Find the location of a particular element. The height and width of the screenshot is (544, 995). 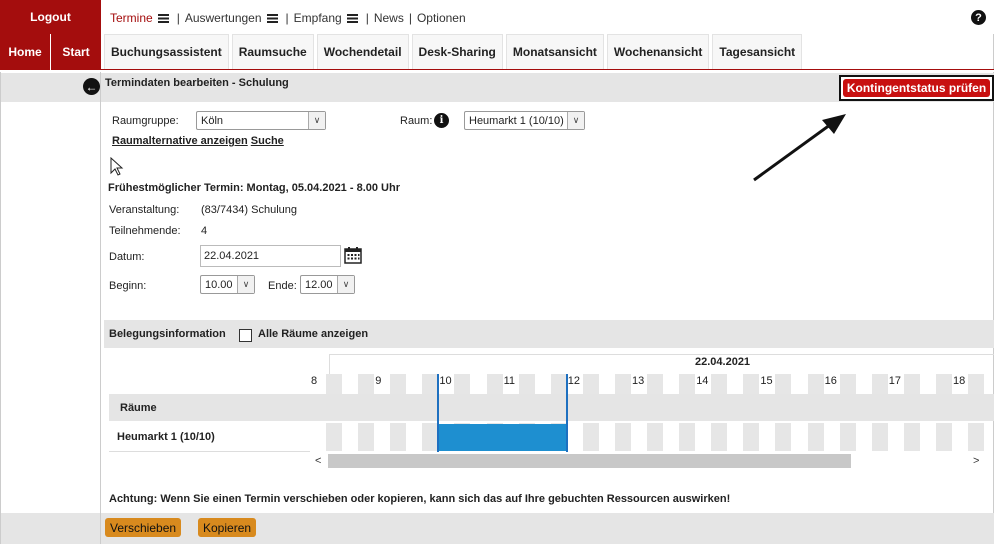

hour-label: 11 is located at coordinates (509, 381).